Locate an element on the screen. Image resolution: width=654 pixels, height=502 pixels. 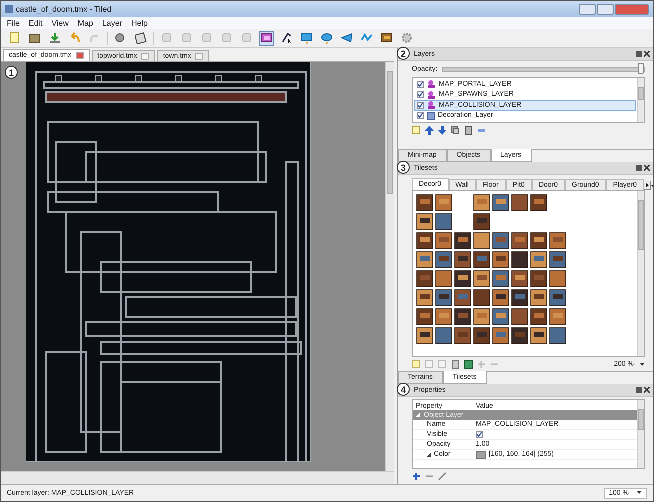
callout-number: 4 is located at coordinates (403, 389).